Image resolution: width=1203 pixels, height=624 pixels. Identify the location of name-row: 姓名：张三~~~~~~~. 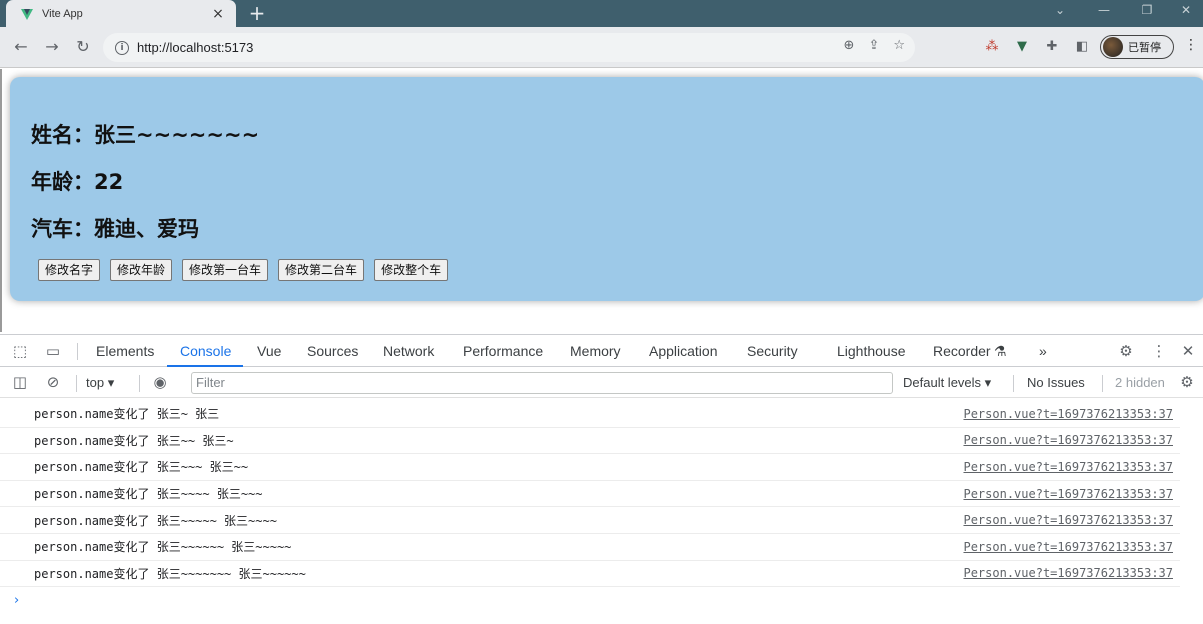
(145, 134).